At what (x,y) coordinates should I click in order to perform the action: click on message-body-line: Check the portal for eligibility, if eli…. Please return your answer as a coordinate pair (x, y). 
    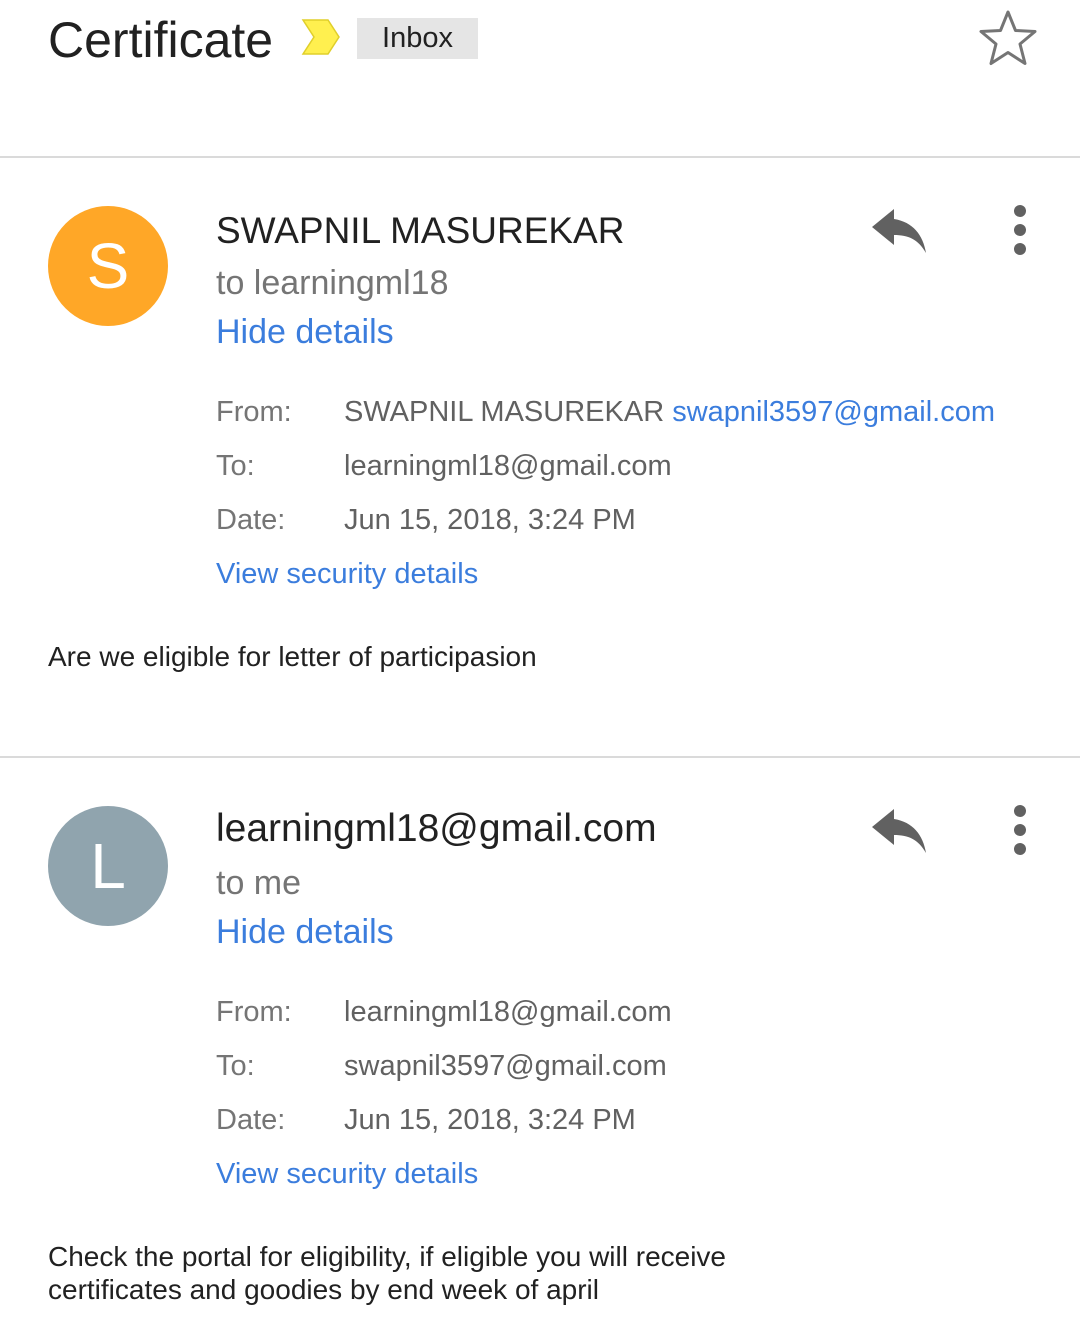
    Looking at the image, I should click on (387, 1256).